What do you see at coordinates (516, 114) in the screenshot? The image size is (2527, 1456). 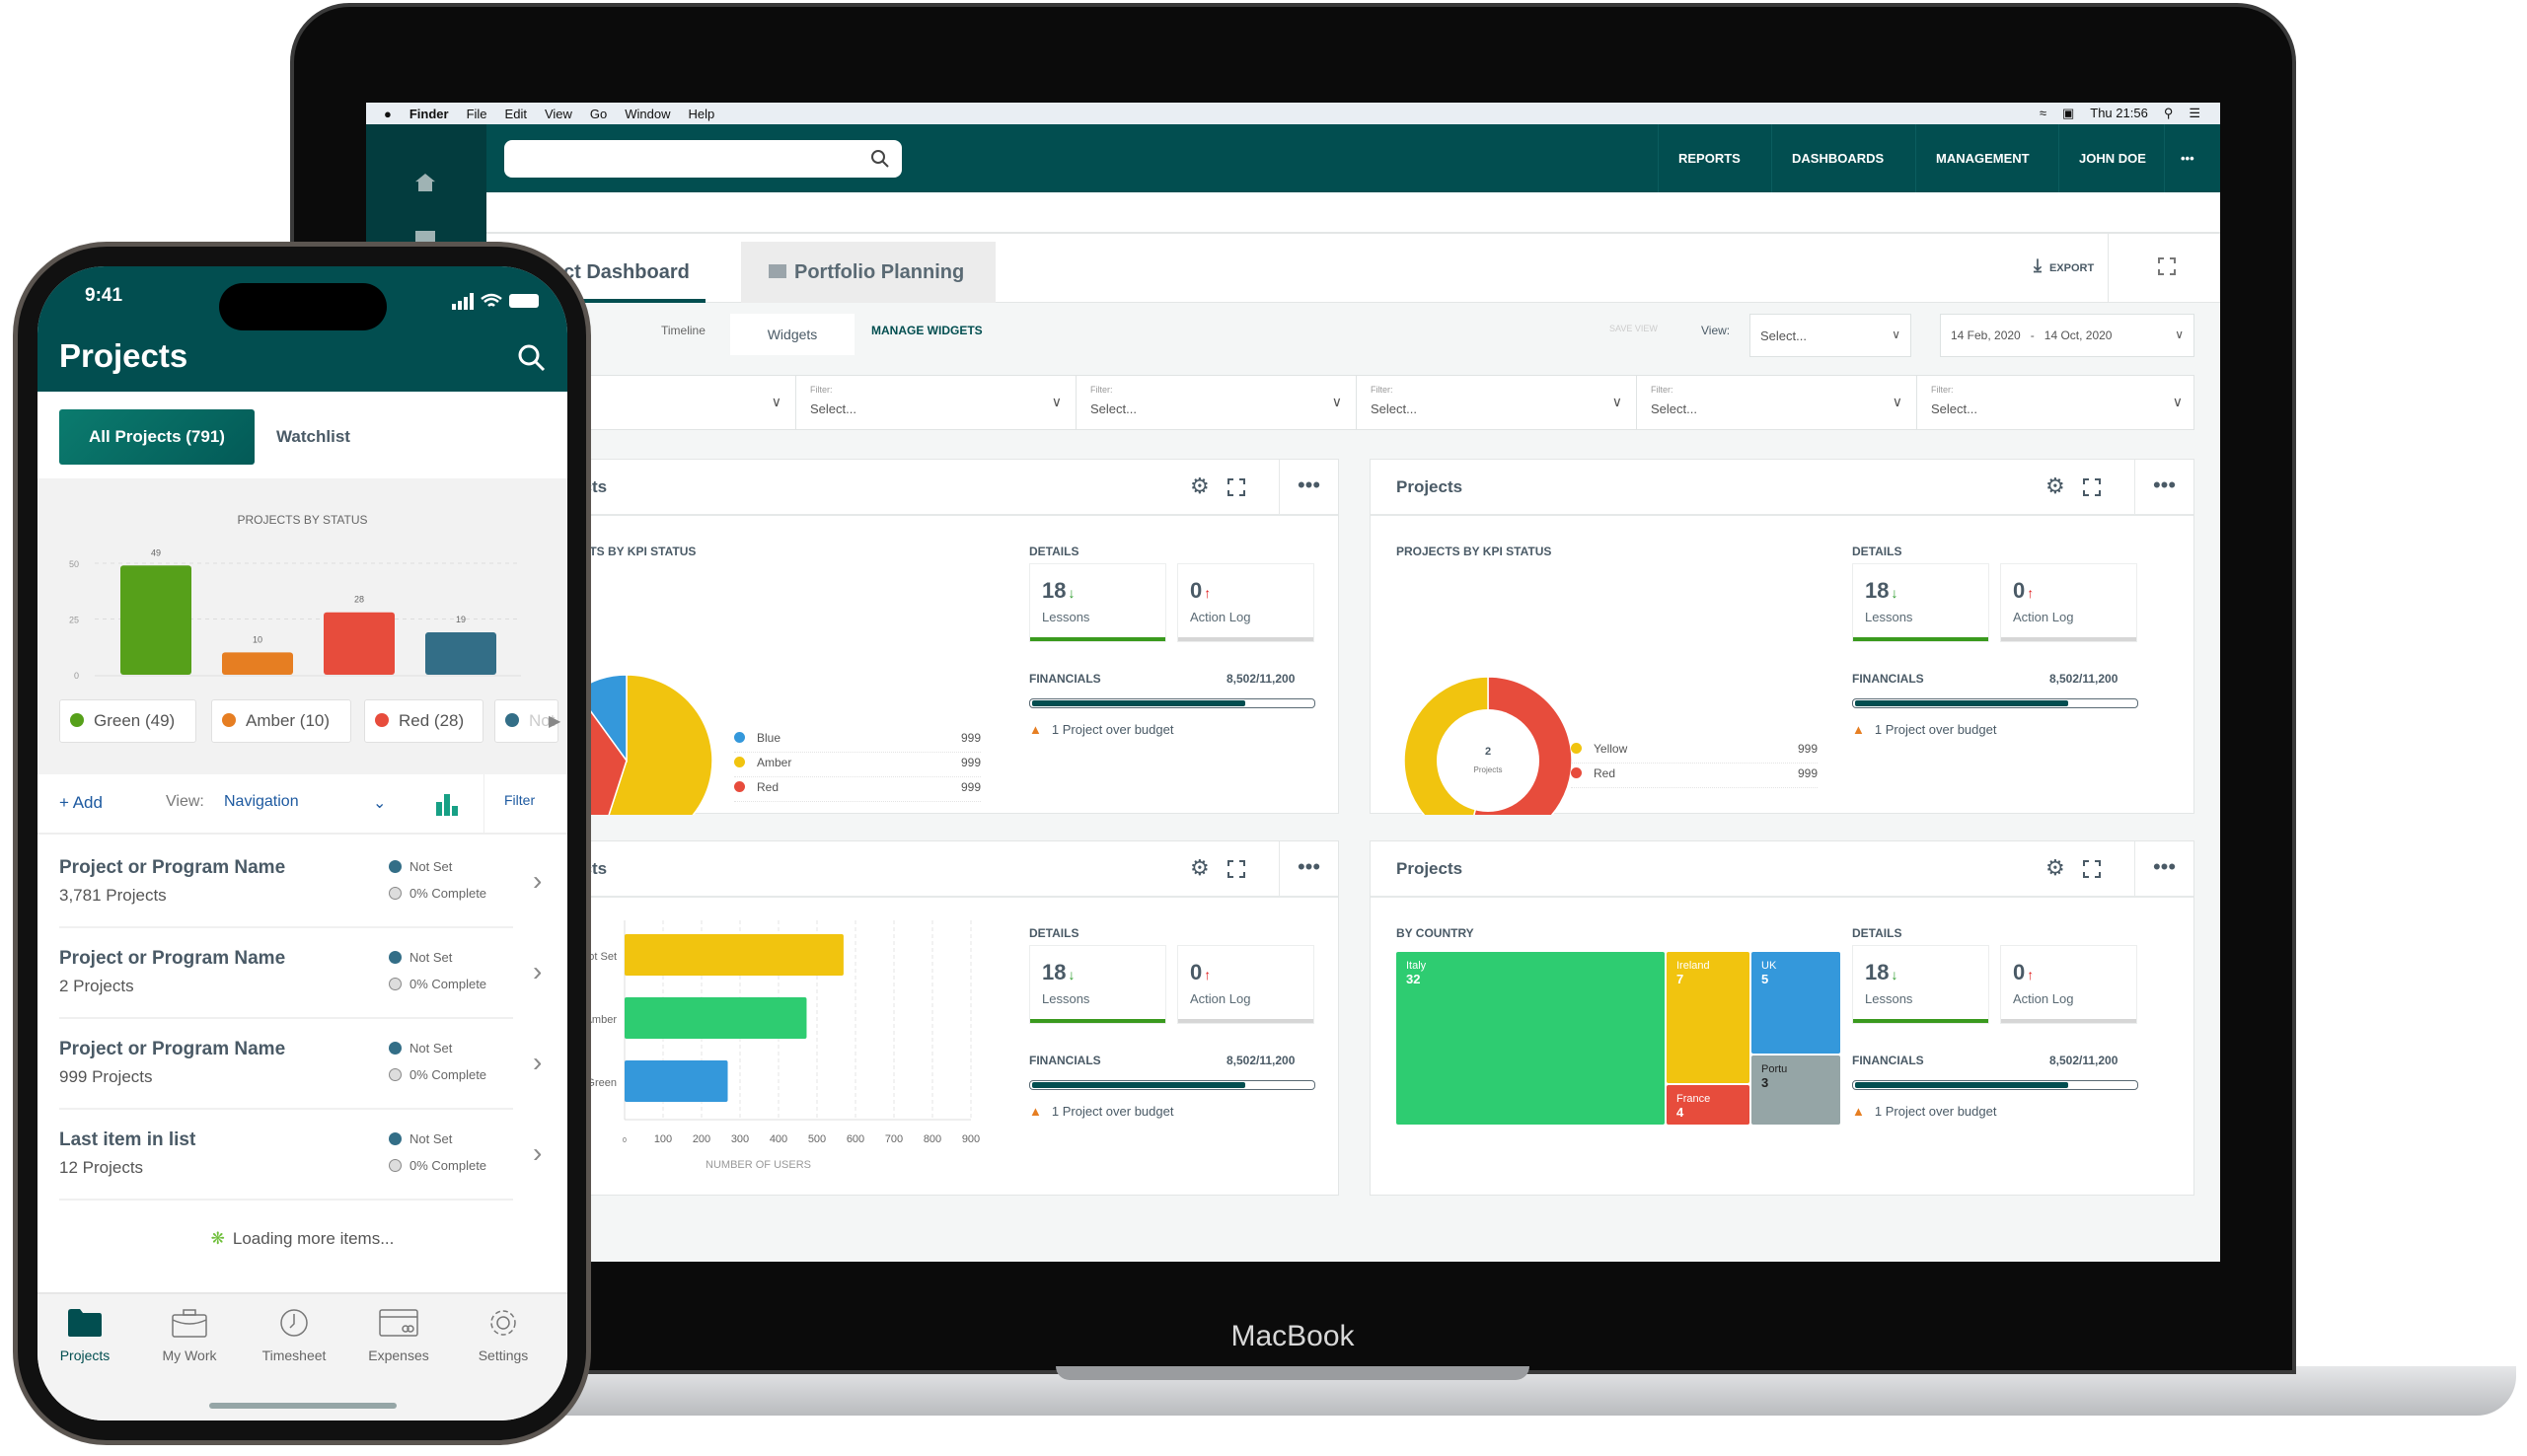 I see `menu-edit: Edit` at bounding box center [516, 114].